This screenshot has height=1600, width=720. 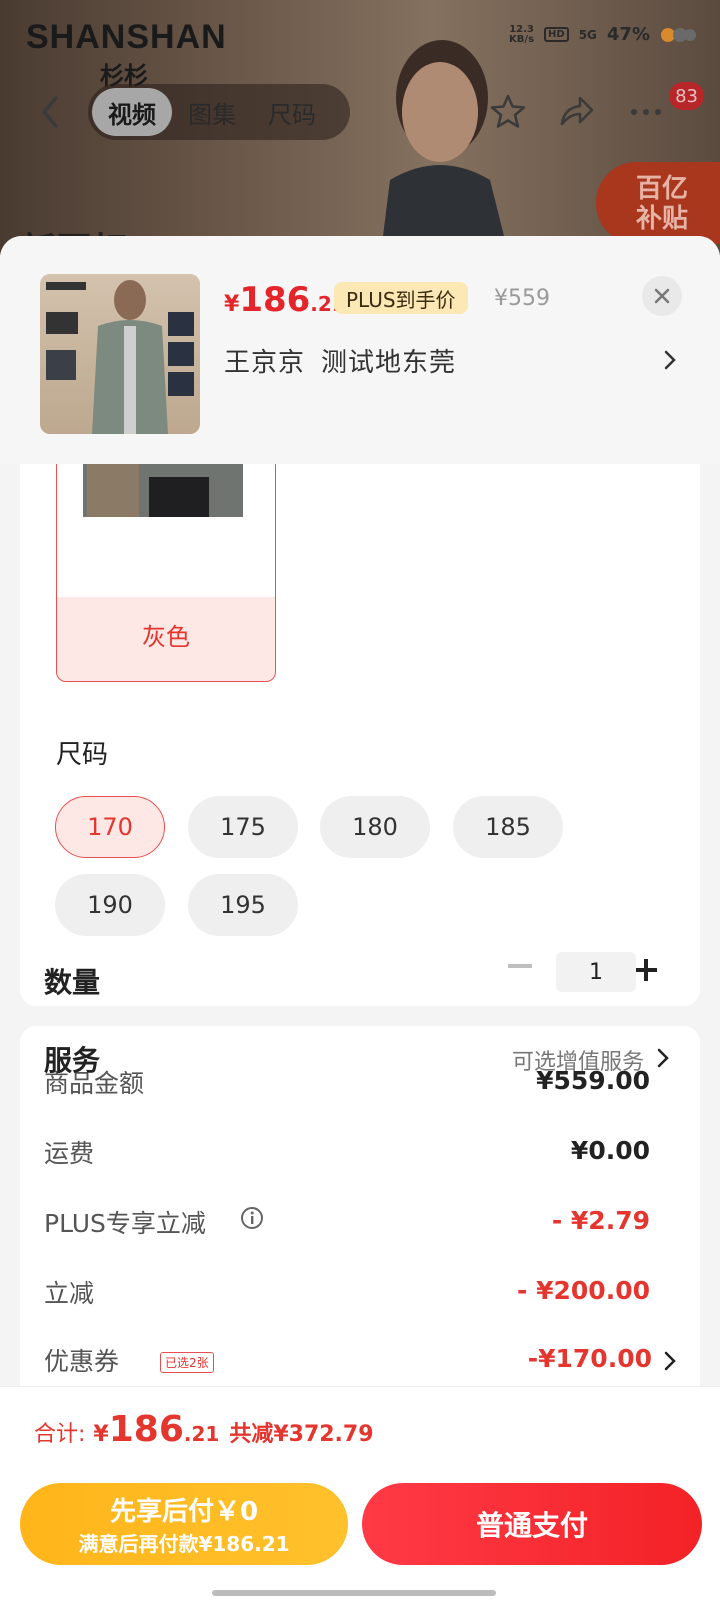 What do you see at coordinates (389, 363) in the screenshot?
I see `address-text: 测试地东莞` at bounding box center [389, 363].